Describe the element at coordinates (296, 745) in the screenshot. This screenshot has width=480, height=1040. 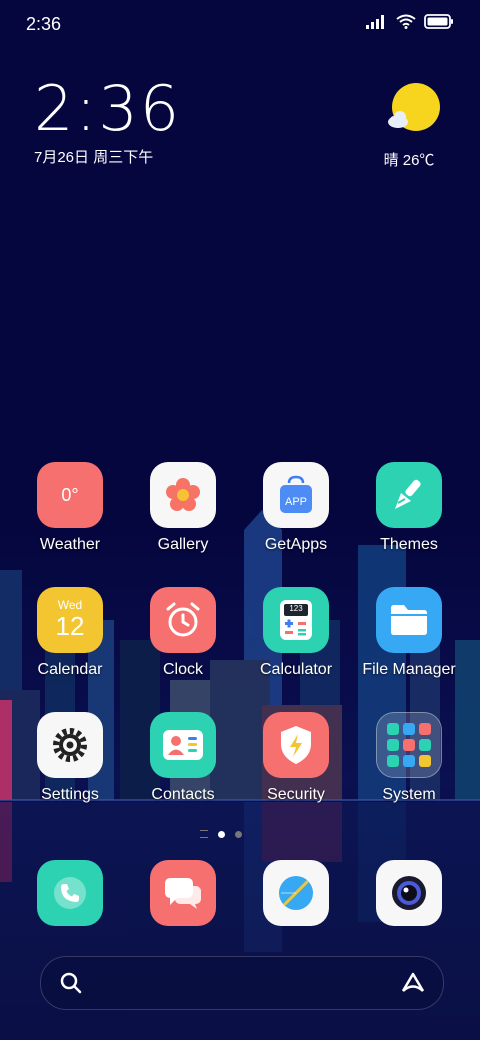
I see `shield-icon` at that location.